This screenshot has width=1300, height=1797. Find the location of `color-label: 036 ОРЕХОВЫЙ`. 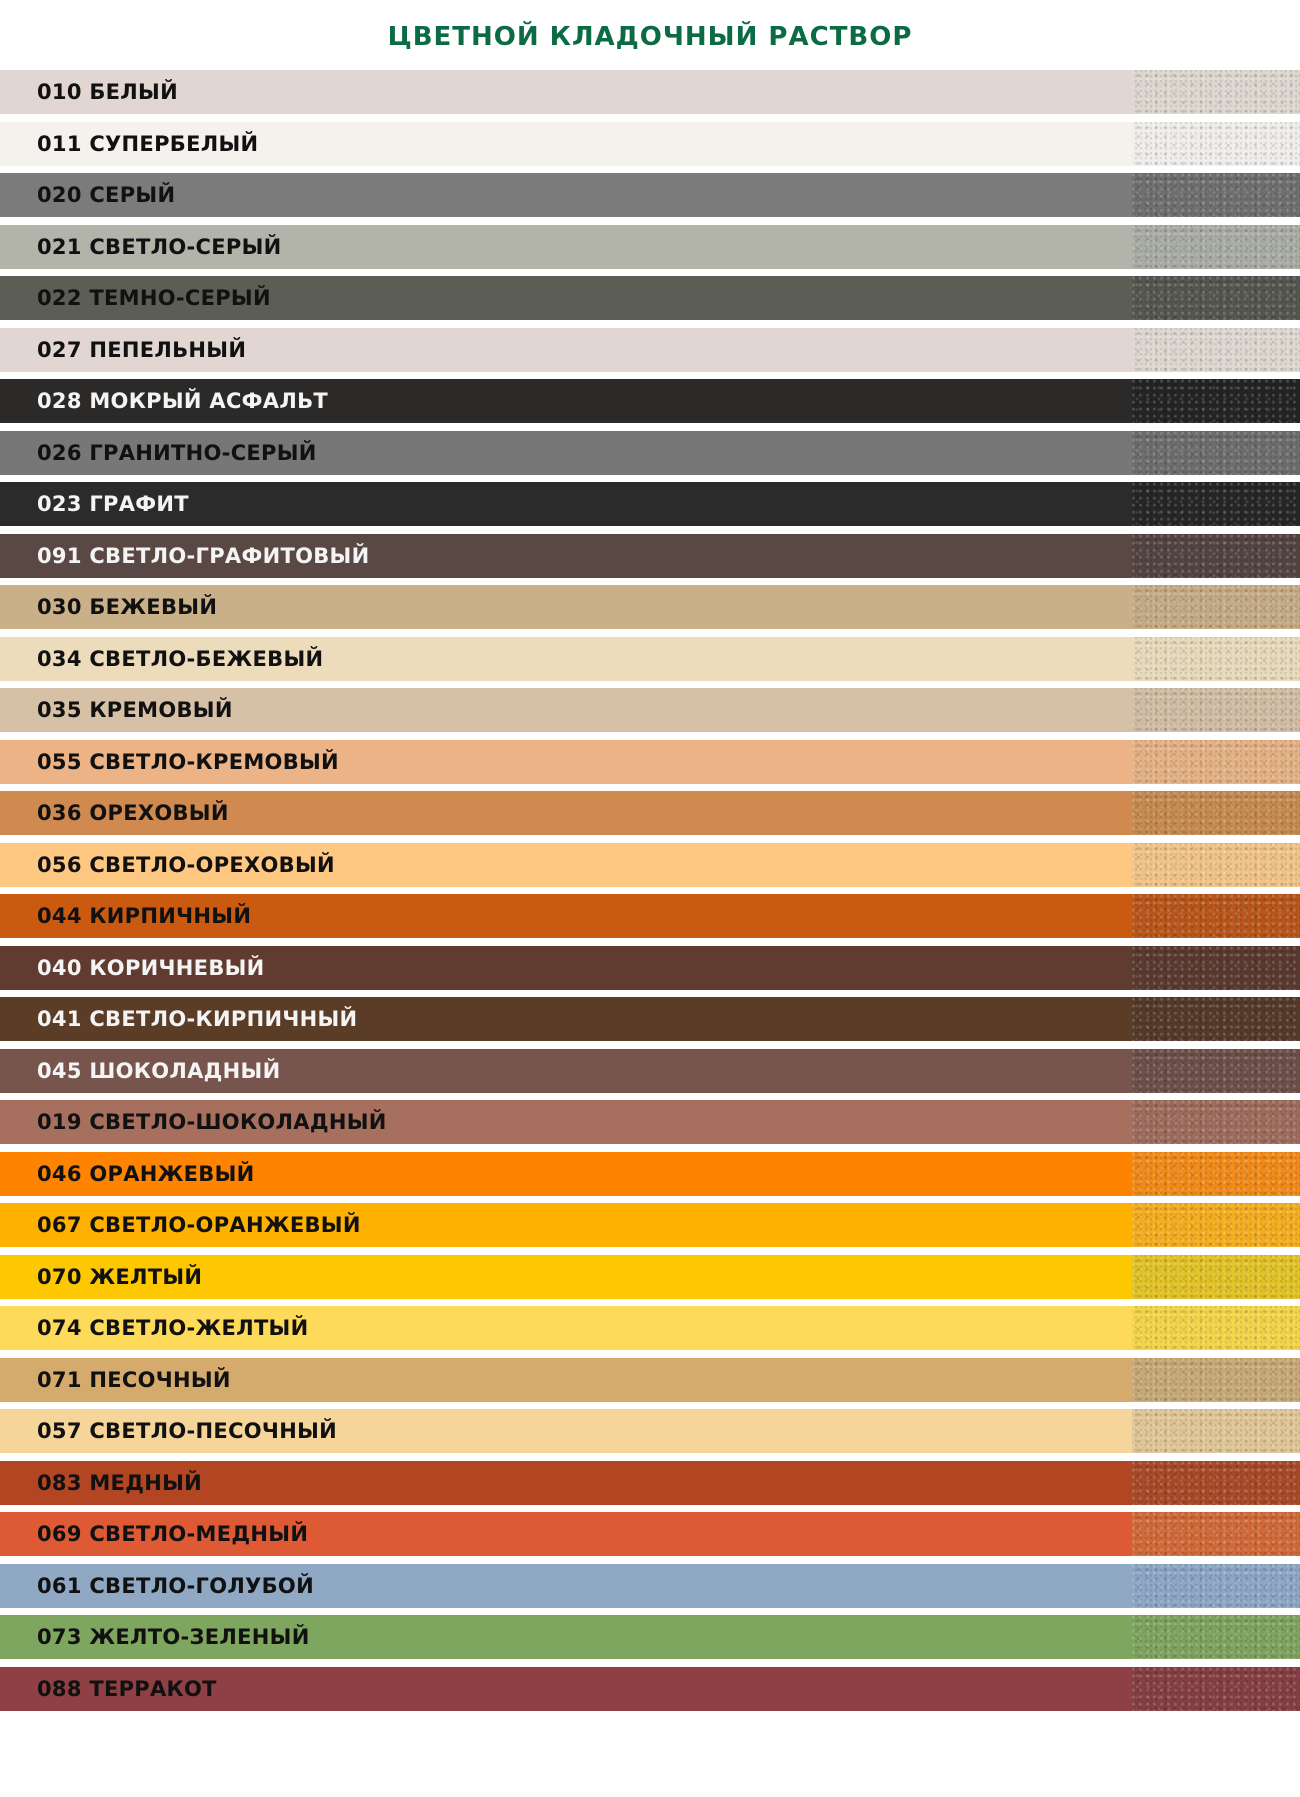

color-label: 036 ОРЕХОВЫЙ is located at coordinates (133, 813).